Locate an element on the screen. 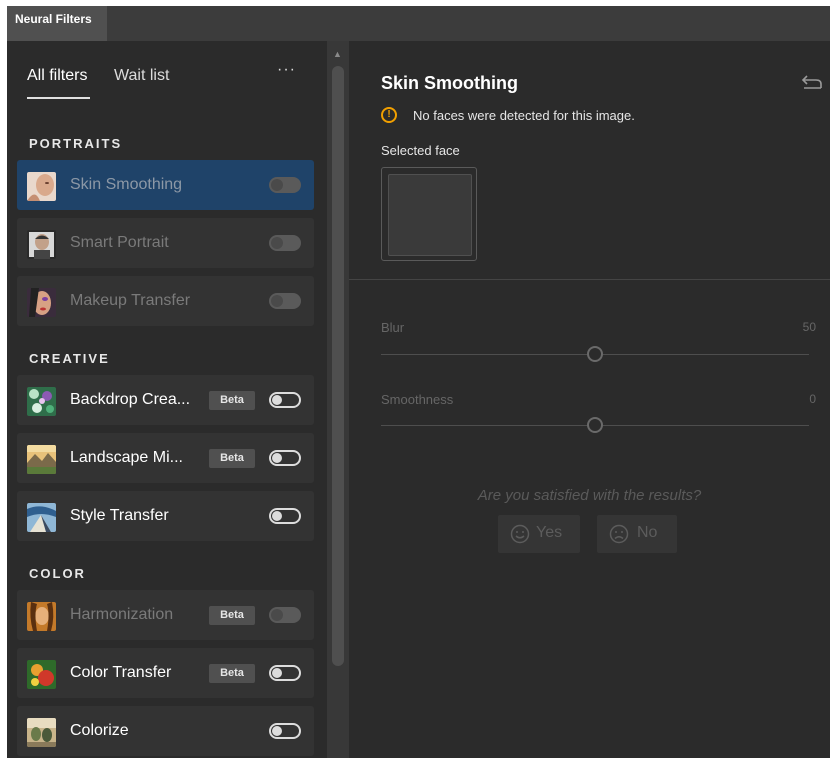  filter-label: Skin Smoothing is located at coordinates (126, 184).